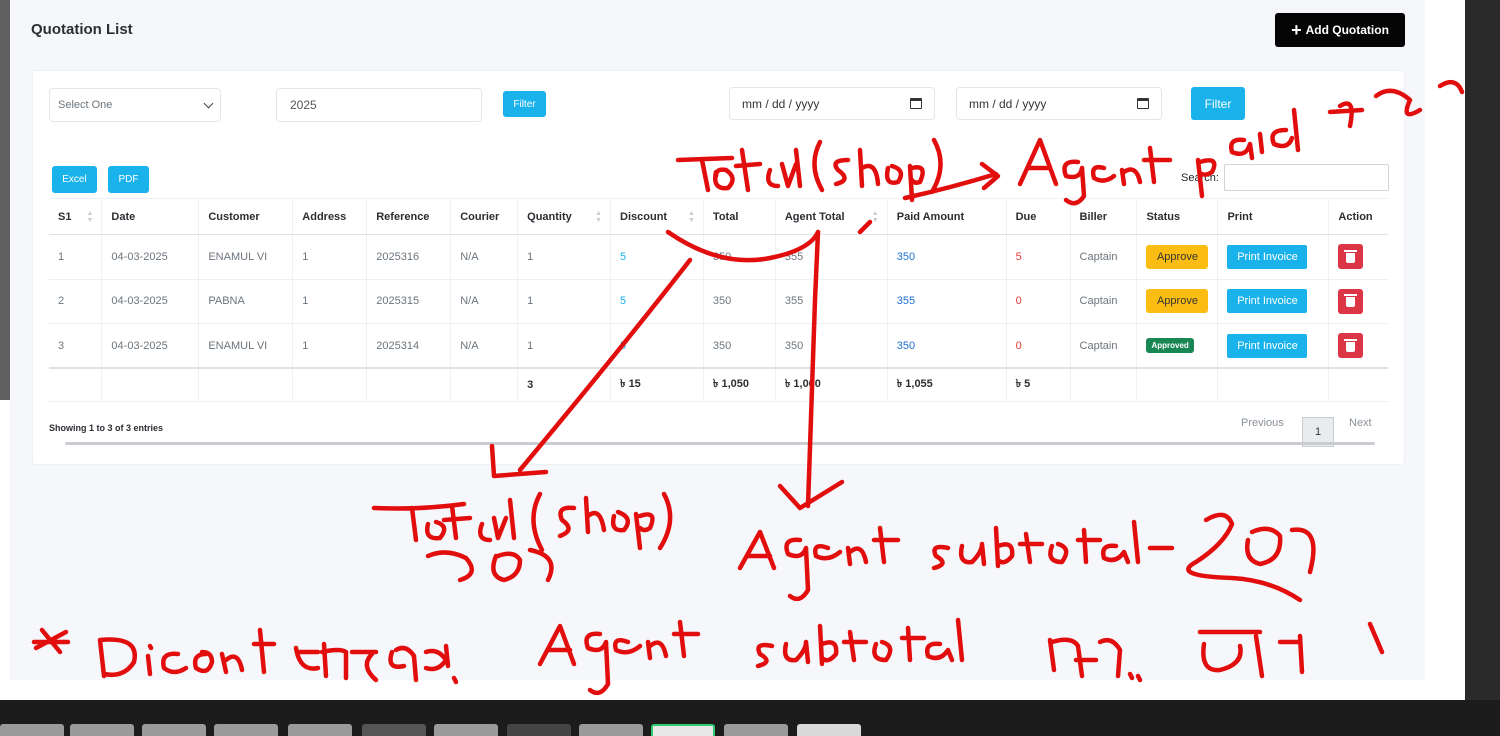 The image size is (1500, 736). What do you see at coordinates (657, 384) in the screenshot?
I see `total-discount: ৳ 15` at bounding box center [657, 384].